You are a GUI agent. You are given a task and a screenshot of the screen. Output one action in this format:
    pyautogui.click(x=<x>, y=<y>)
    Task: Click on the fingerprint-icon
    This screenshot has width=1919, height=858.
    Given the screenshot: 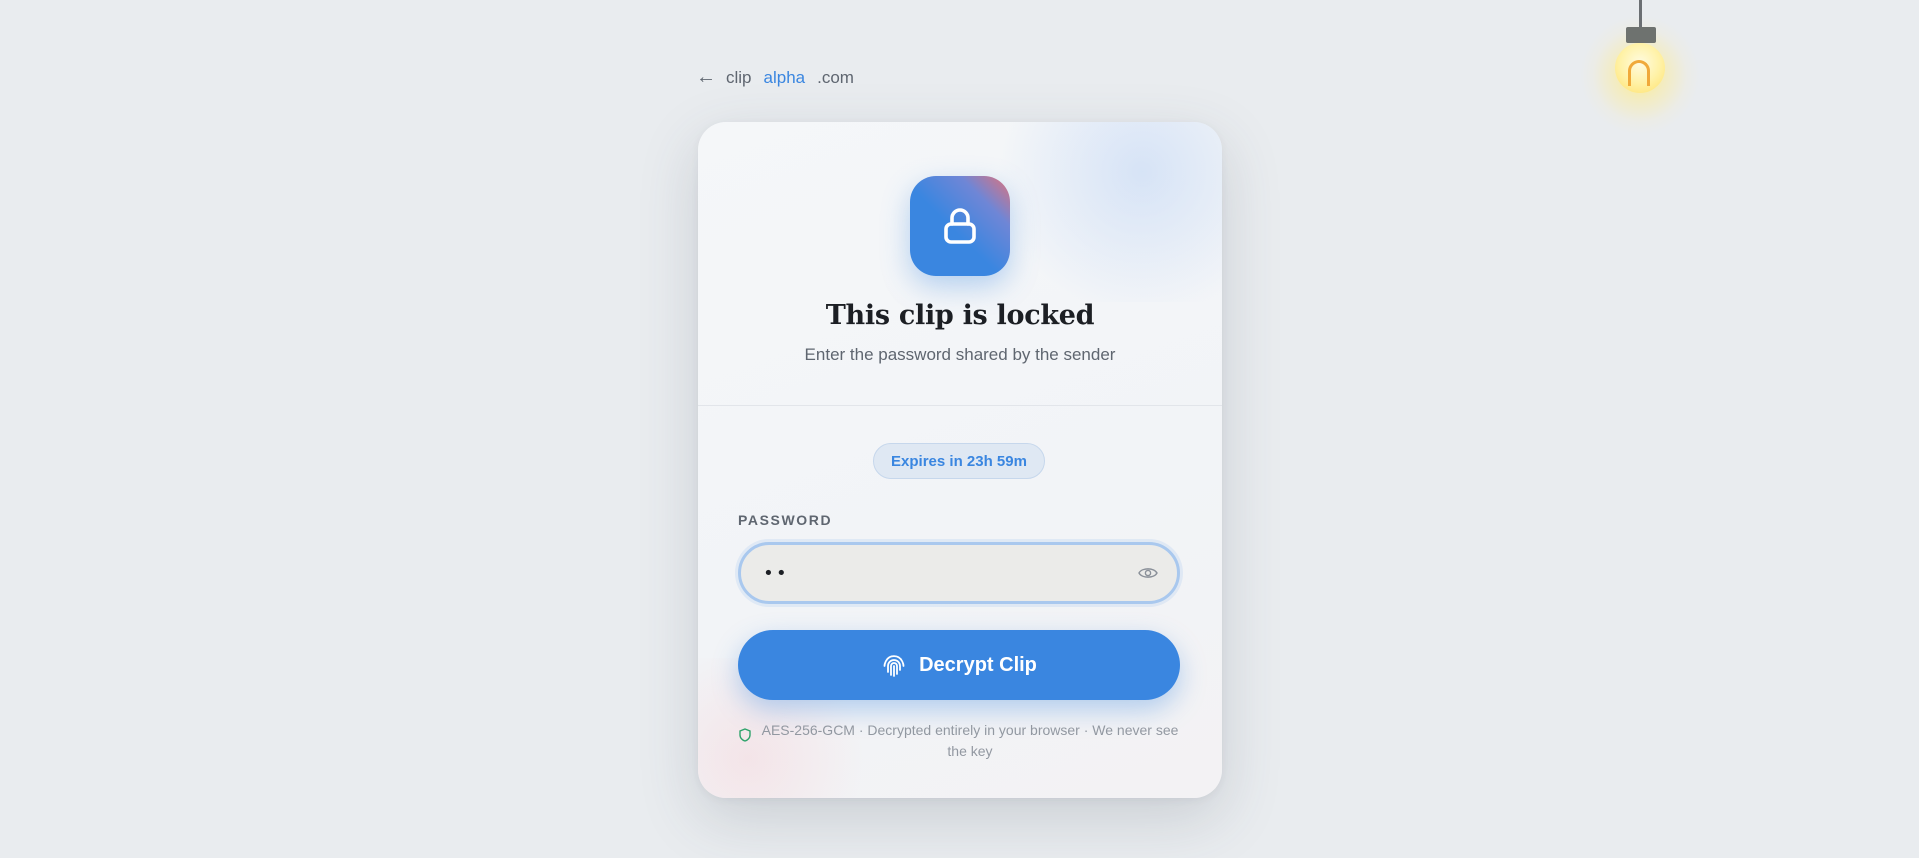 What is the action you would take?
    pyautogui.click(x=894, y=666)
    